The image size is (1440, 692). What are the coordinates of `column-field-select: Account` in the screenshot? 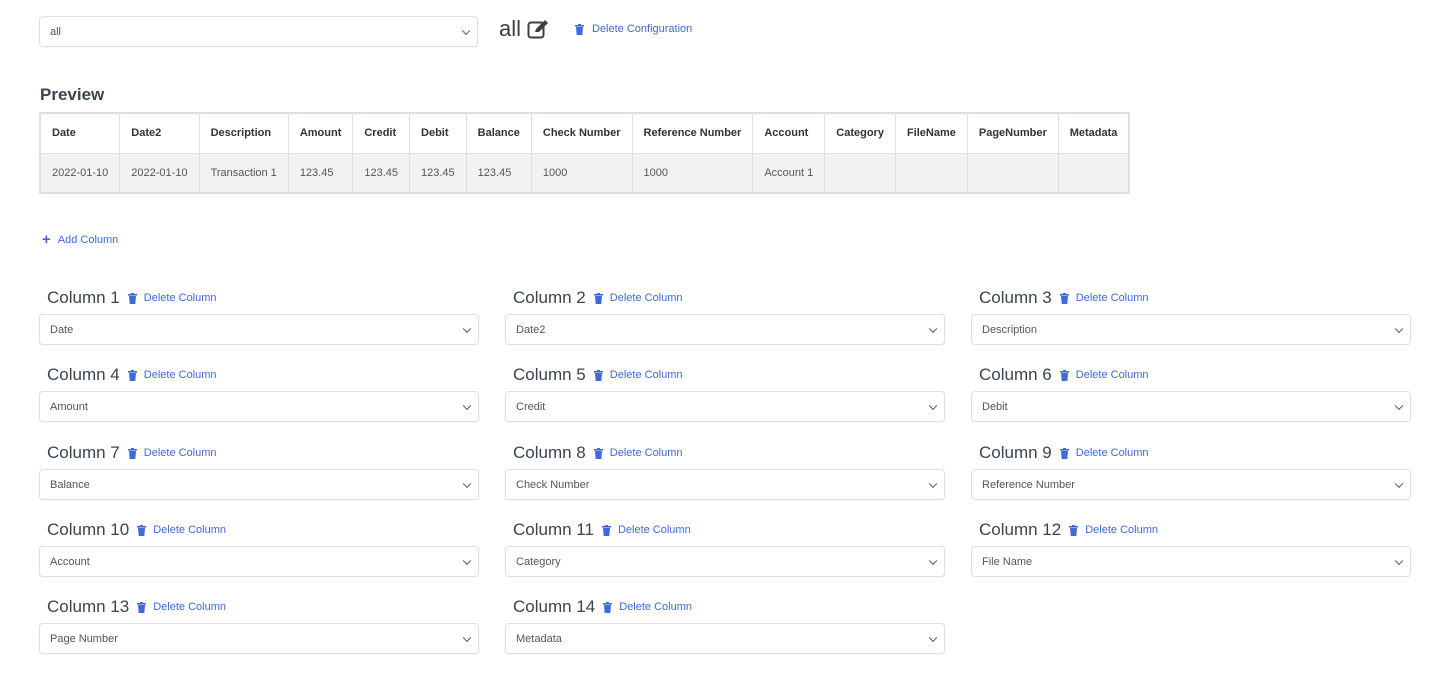 It's located at (259, 561).